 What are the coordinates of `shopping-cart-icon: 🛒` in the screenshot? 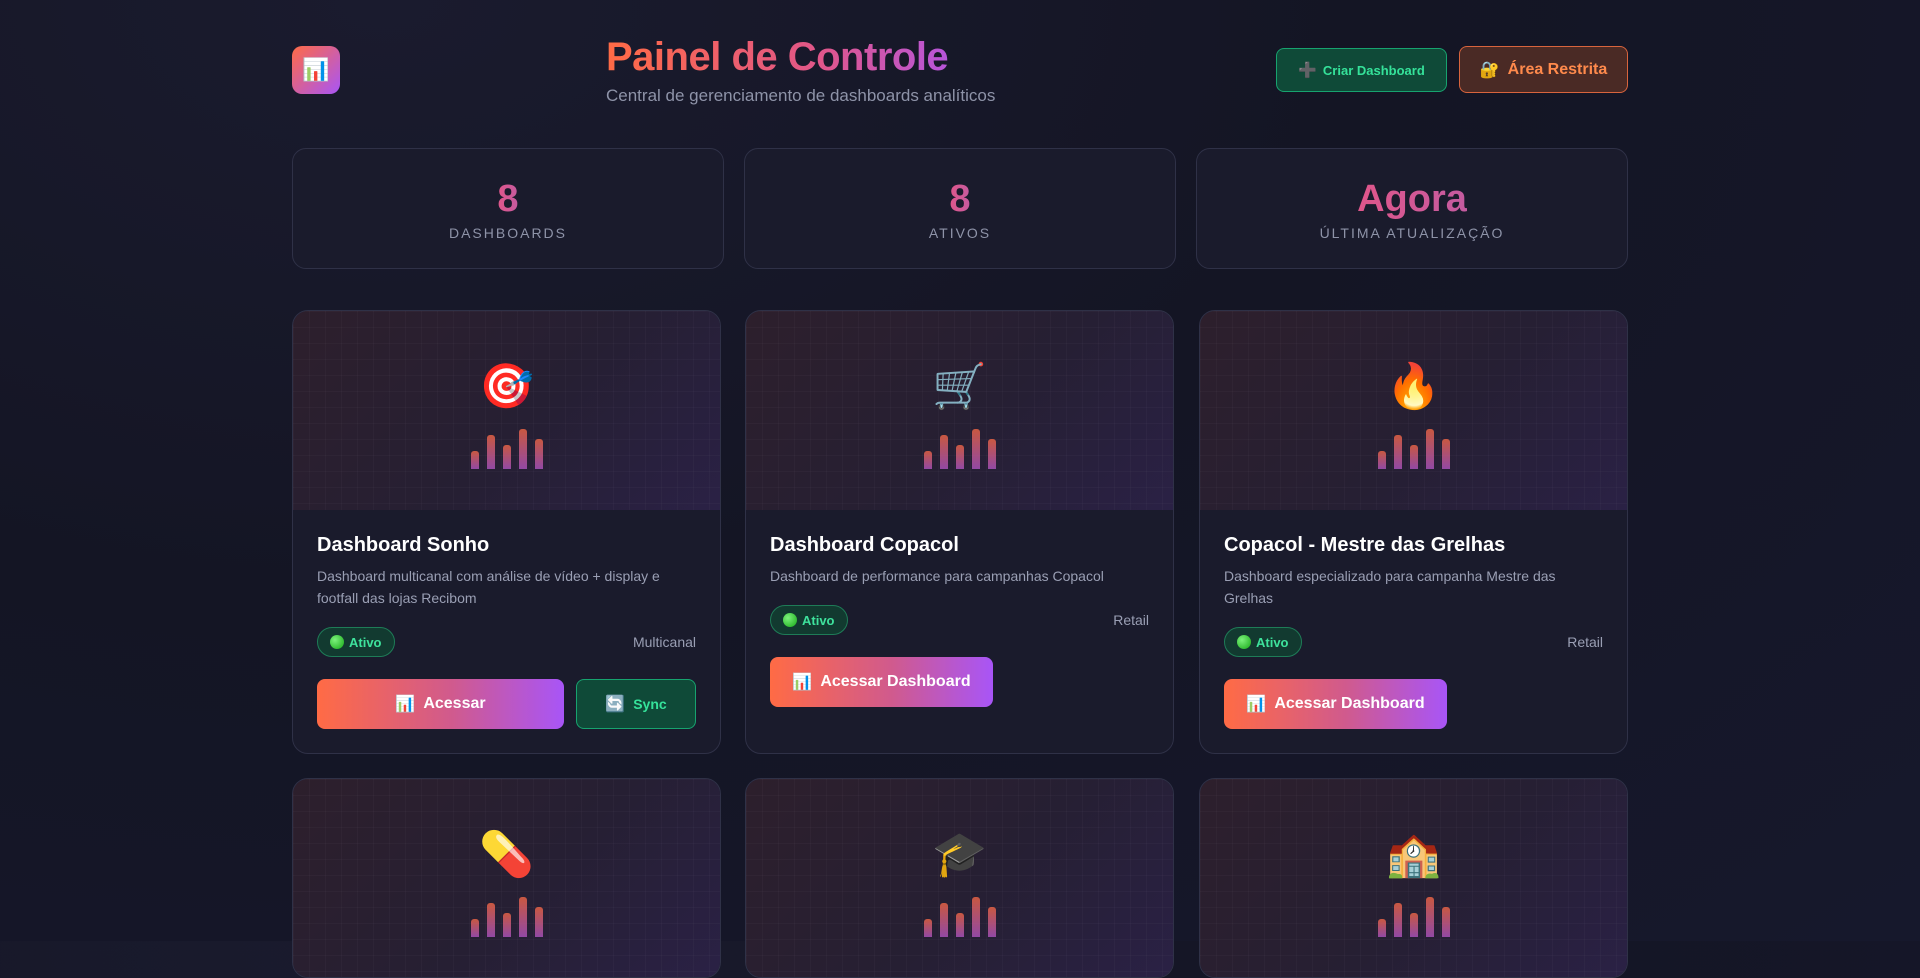 It's located at (959, 386).